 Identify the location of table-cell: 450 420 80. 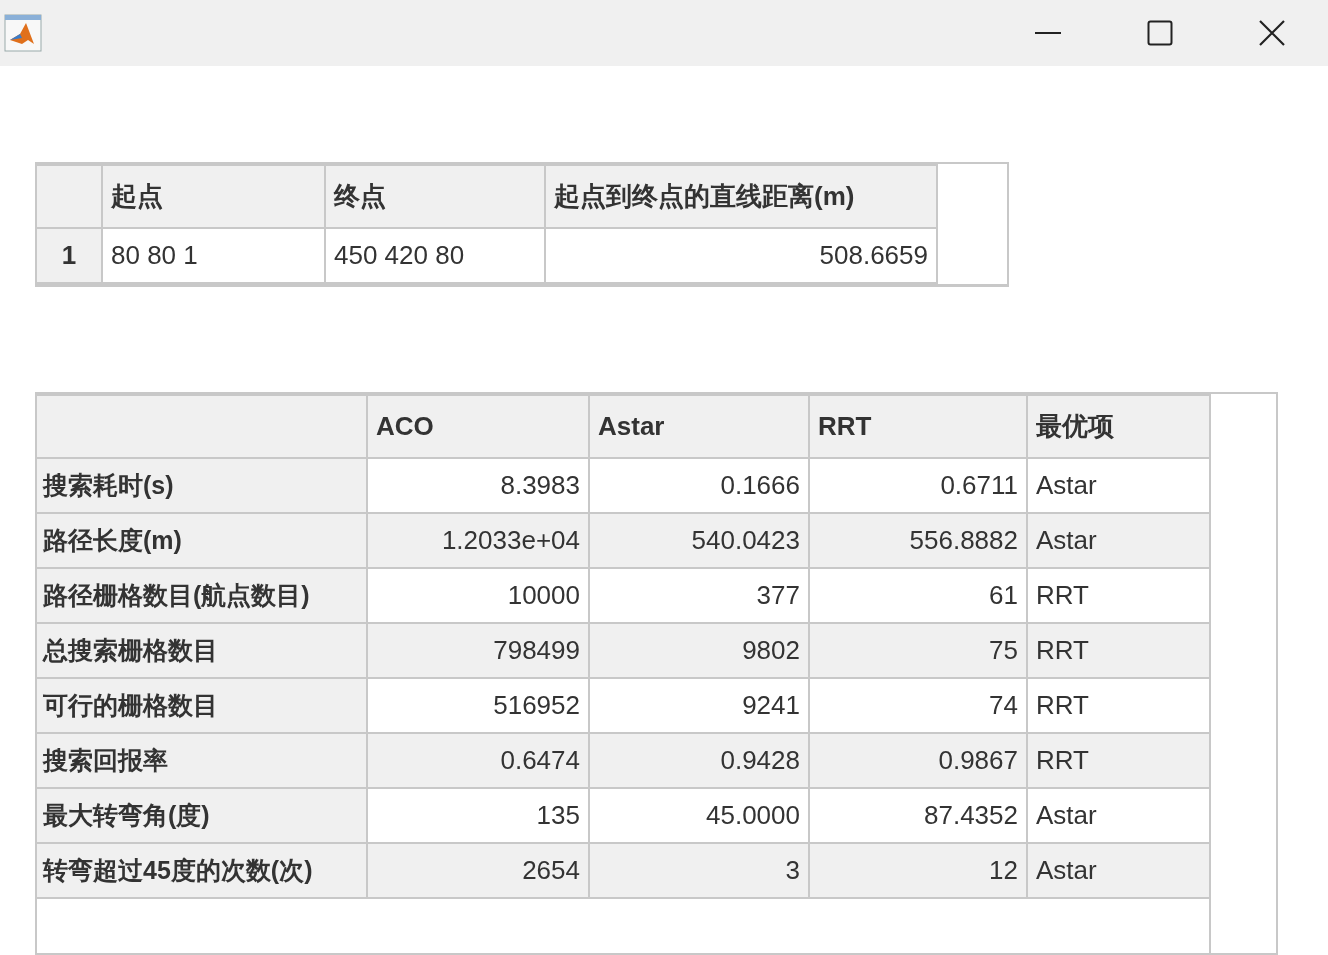
(435, 255).